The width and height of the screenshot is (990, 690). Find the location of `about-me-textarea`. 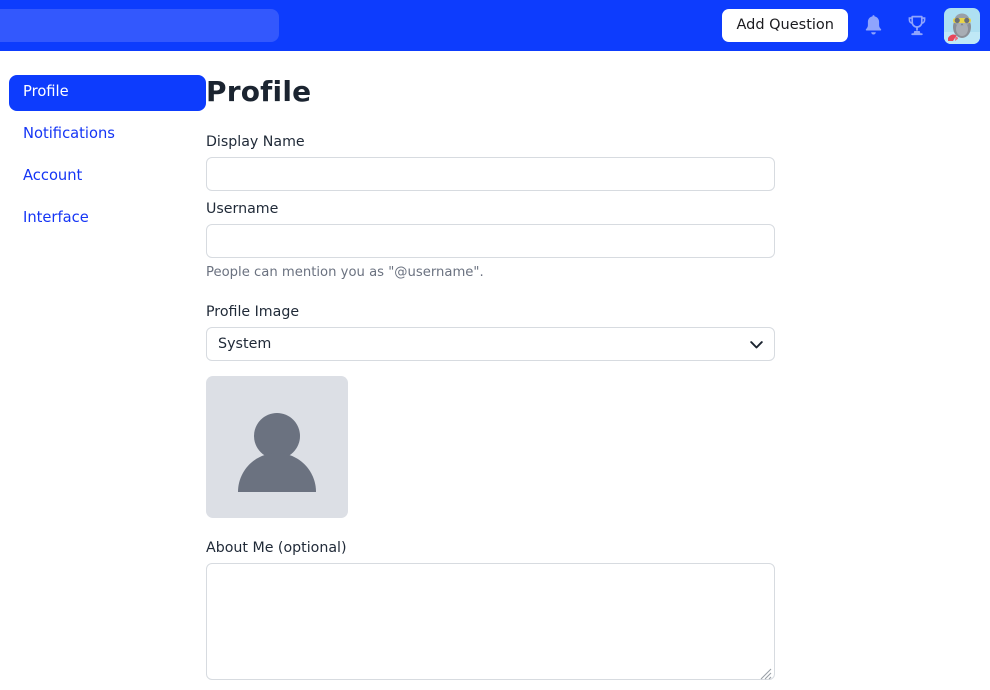

about-me-textarea is located at coordinates (490, 621).